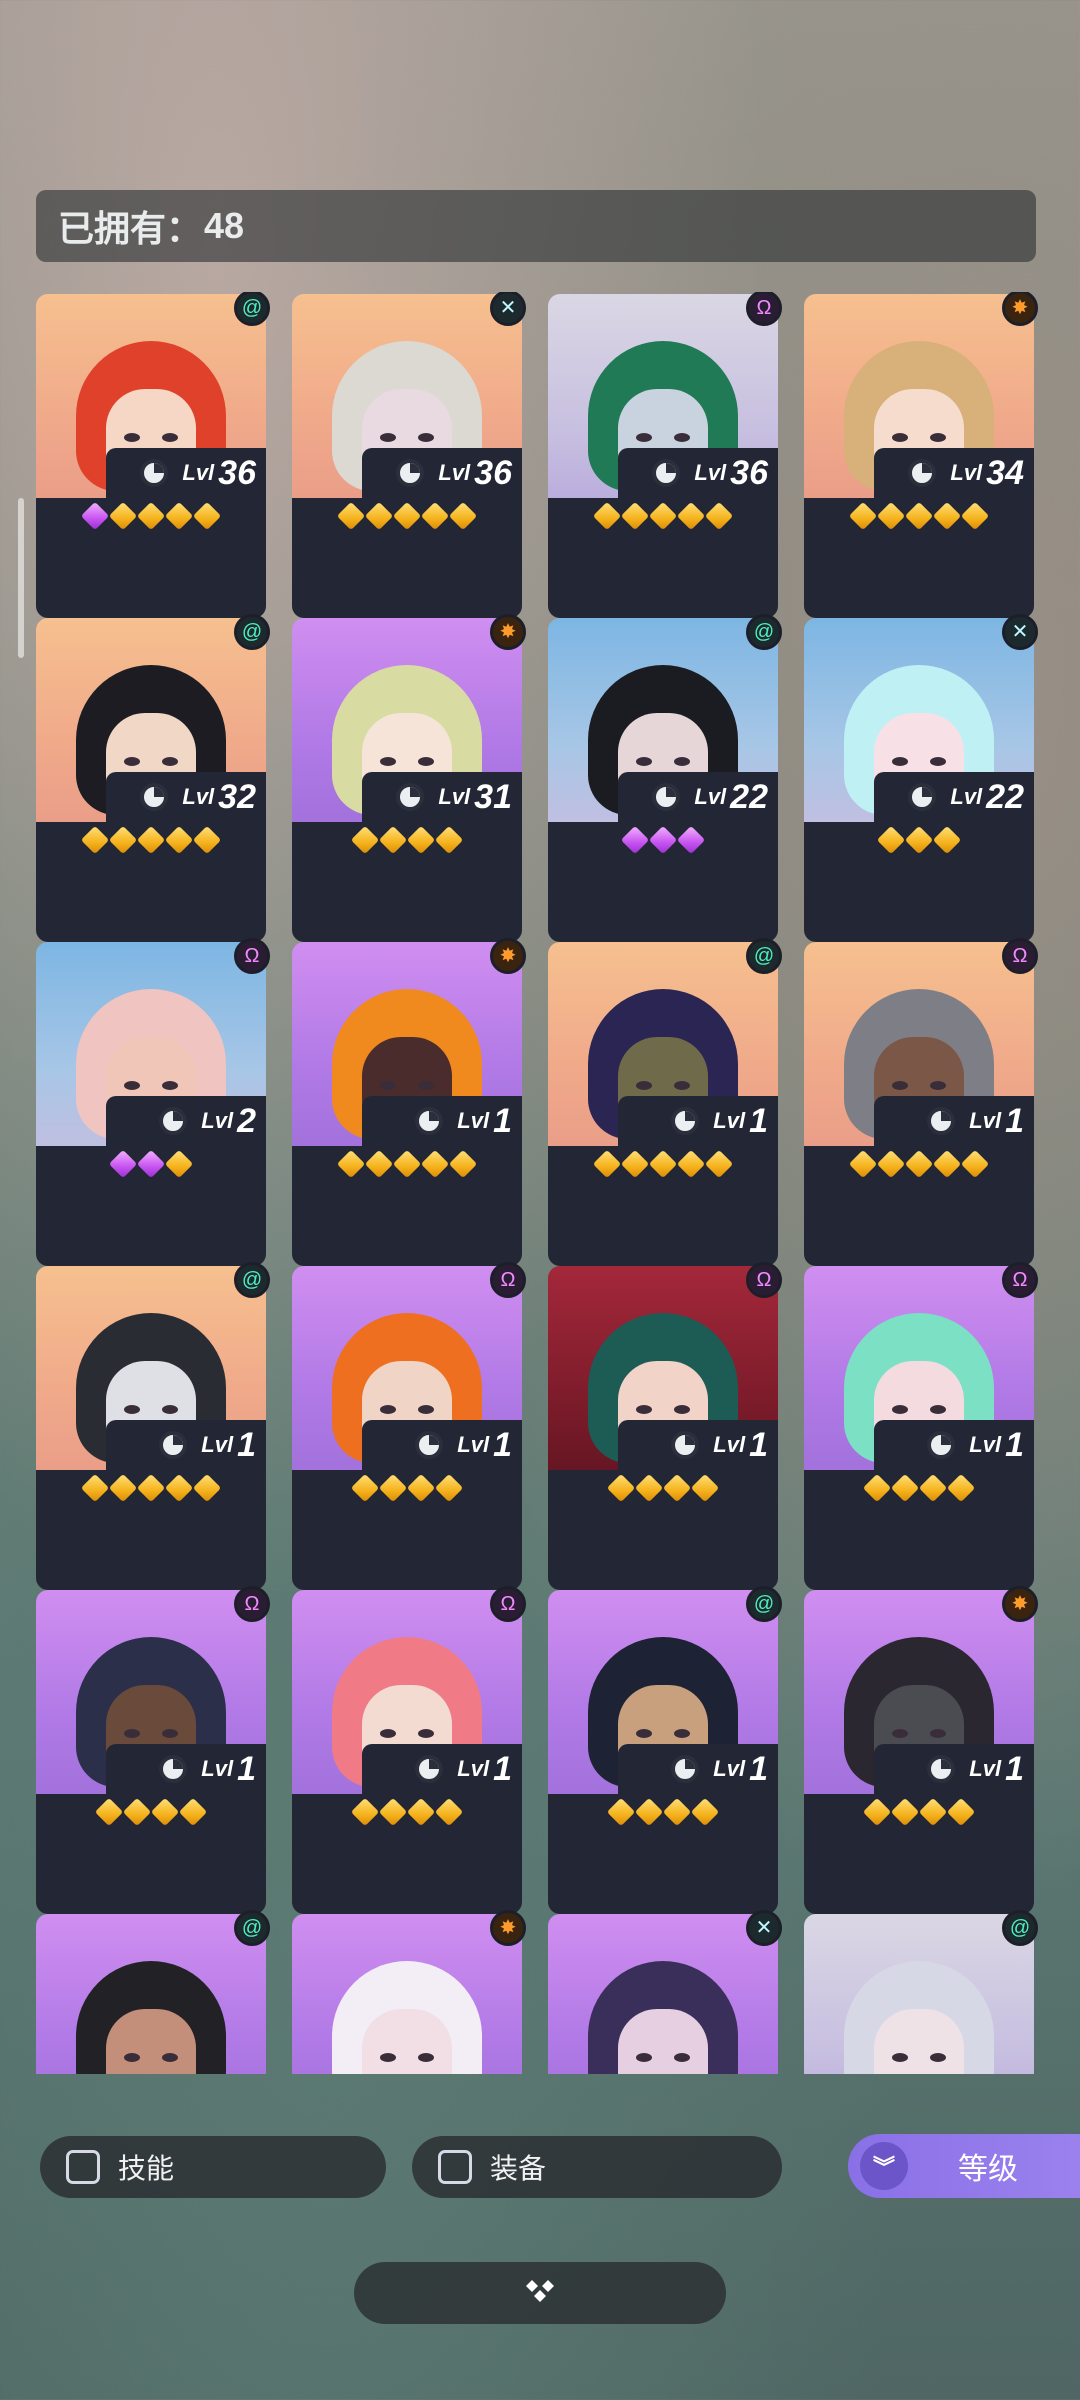 This screenshot has width=1080, height=2400. Describe the element at coordinates (83, 2167) in the screenshot. I see `skill-checkbox` at that location.